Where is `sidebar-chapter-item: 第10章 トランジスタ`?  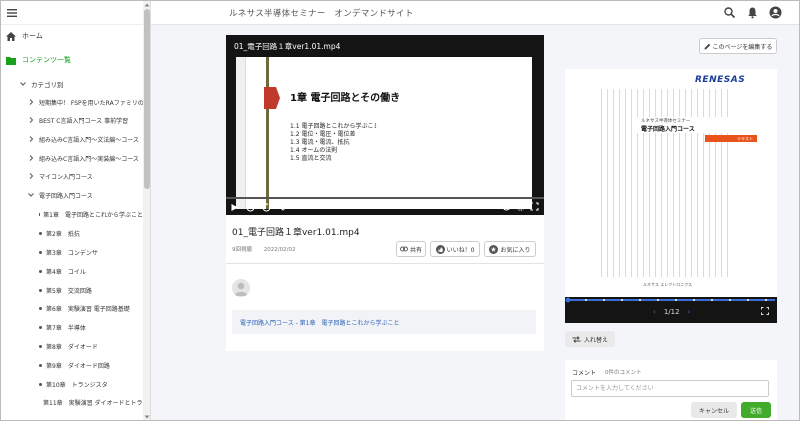 sidebar-chapter-item: 第10章 トランジスタ is located at coordinates (72, 384).